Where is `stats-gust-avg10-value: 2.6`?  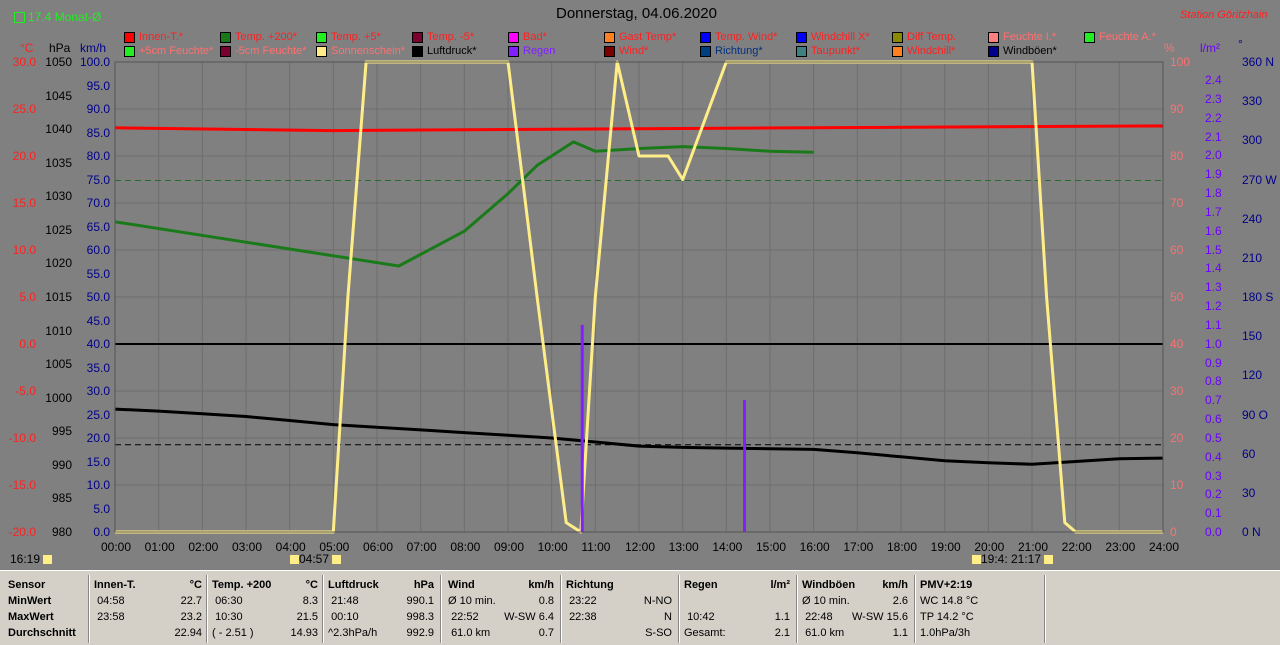 stats-gust-avg10-value: 2.6 is located at coordinates (900, 601).